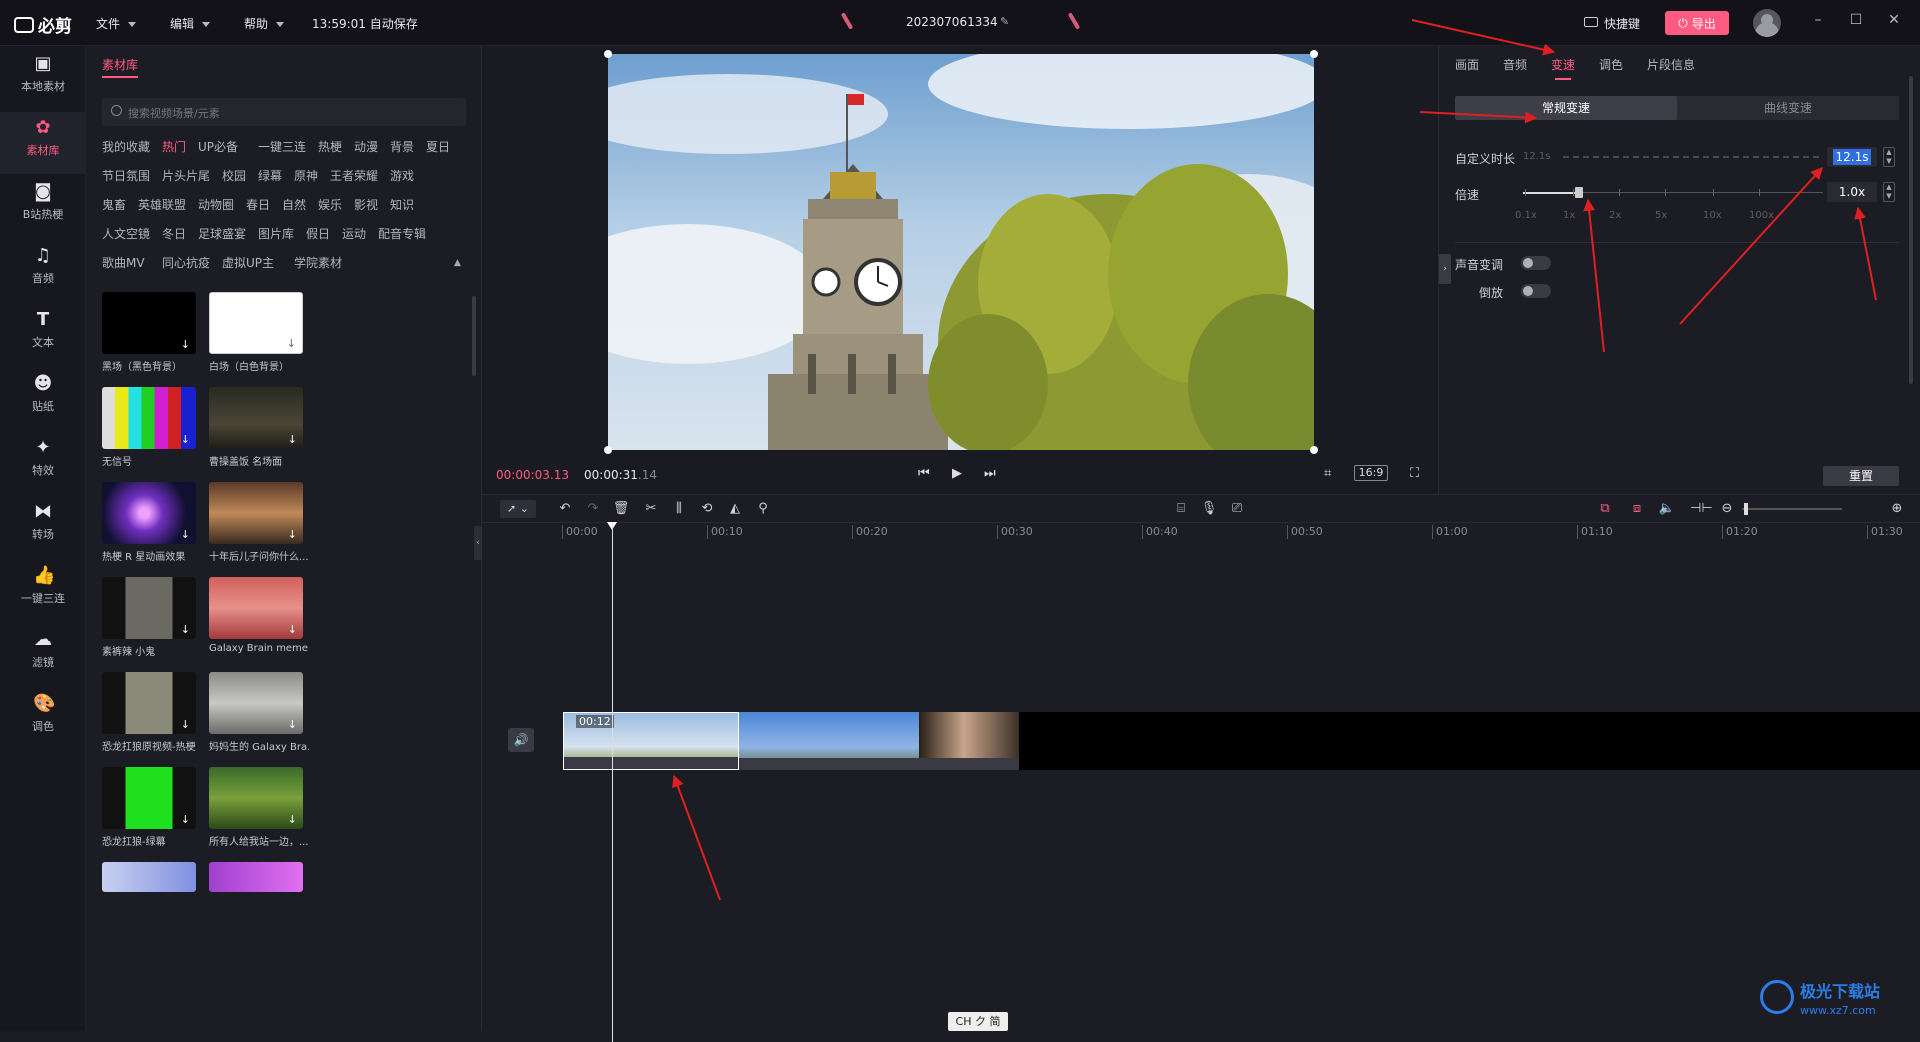  Describe the element at coordinates (621, 508) in the screenshot. I see `delete-icon: 🗑` at that location.